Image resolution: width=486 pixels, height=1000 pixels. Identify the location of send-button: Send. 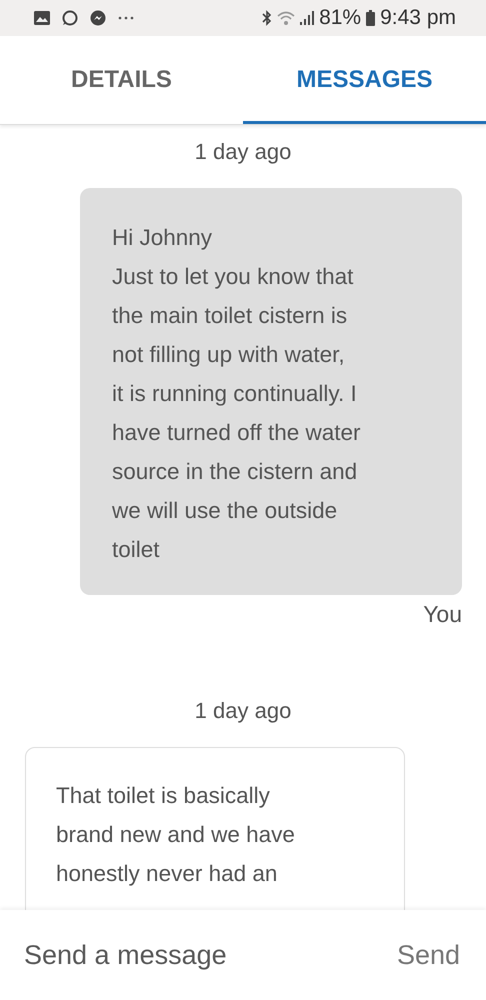
(428, 955).